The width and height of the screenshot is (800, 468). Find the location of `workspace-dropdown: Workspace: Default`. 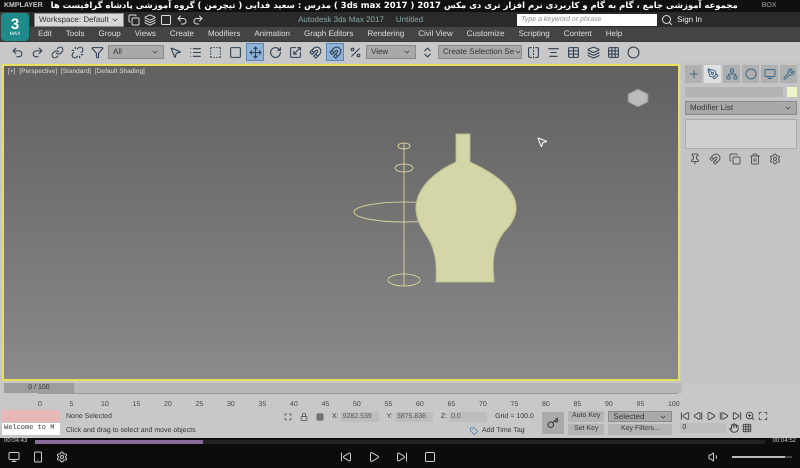

workspace-dropdown: Workspace: Default is located at coordinates (79, 19).